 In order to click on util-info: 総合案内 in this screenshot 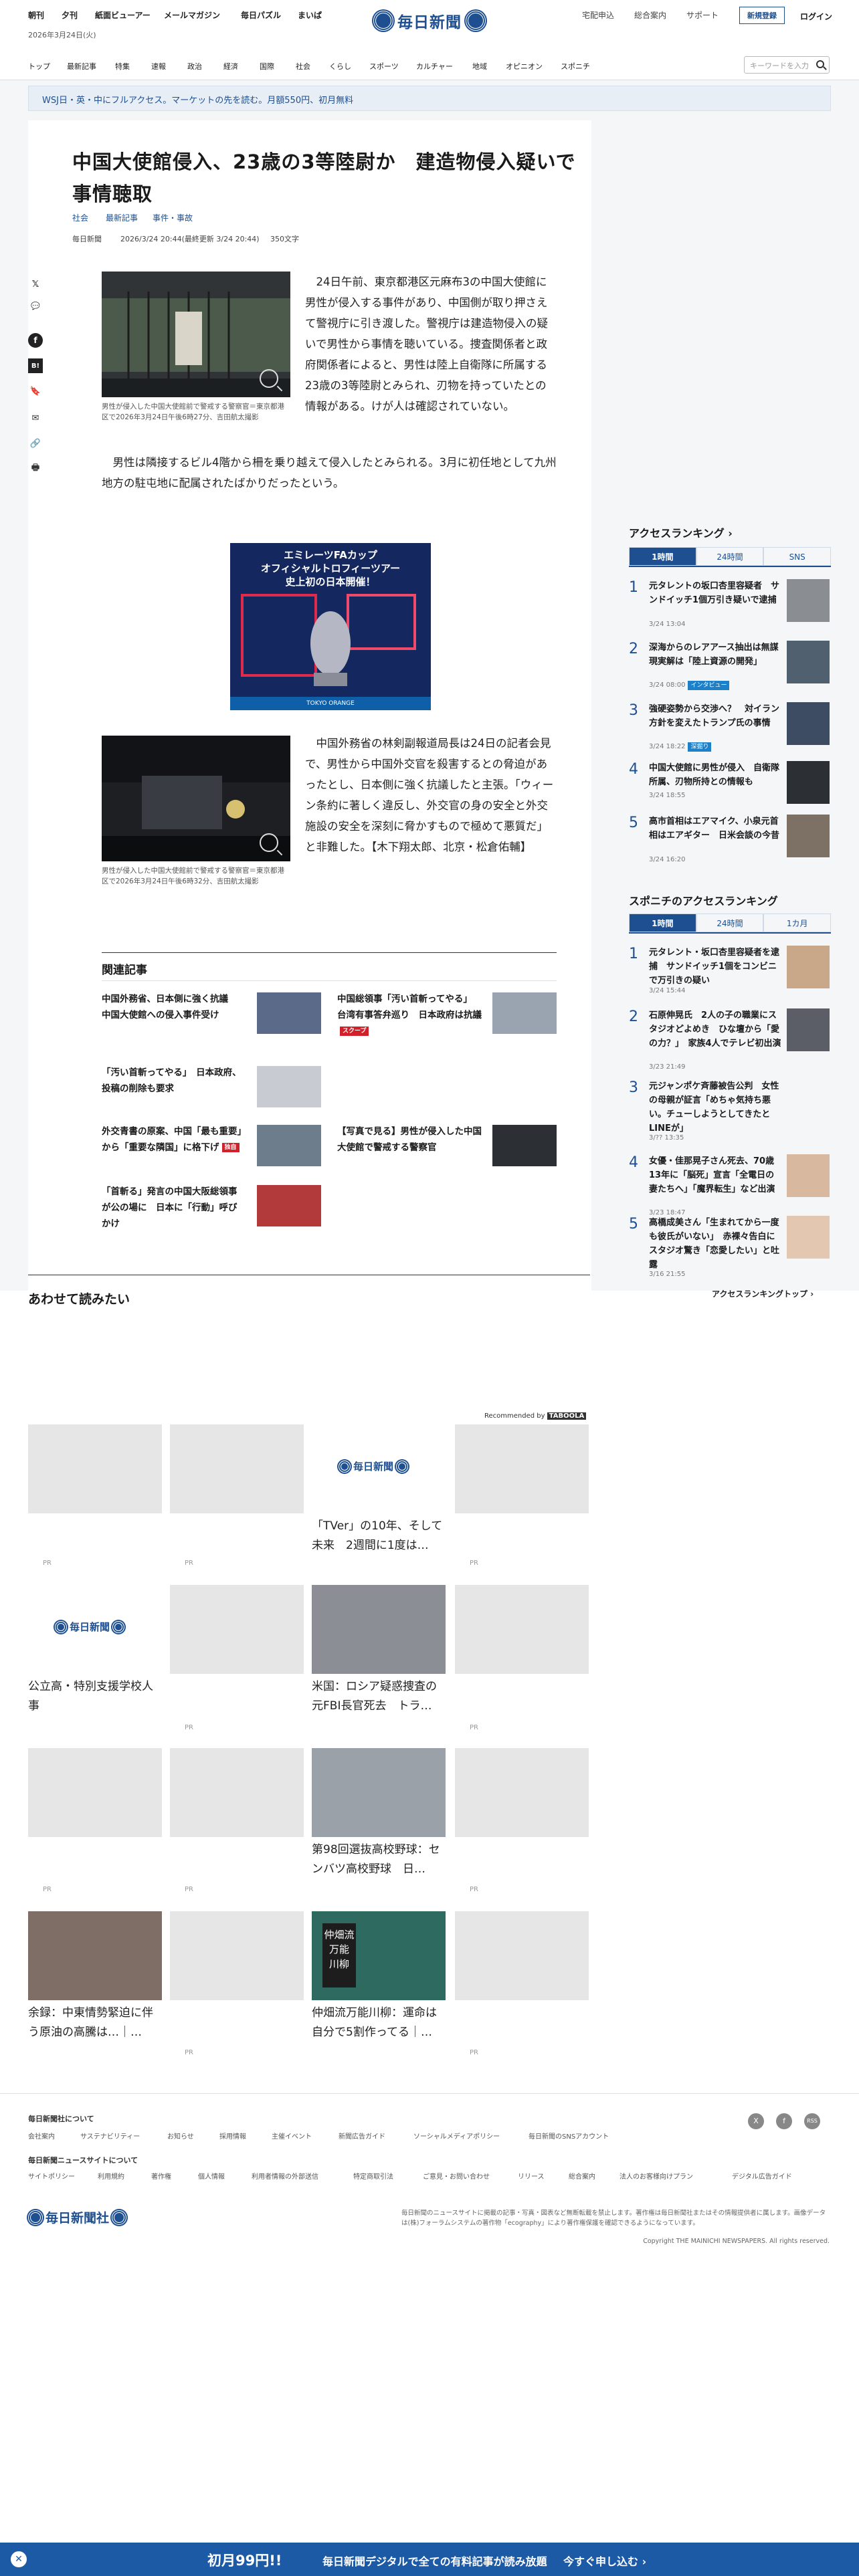, I will do `click(650, 15)`.